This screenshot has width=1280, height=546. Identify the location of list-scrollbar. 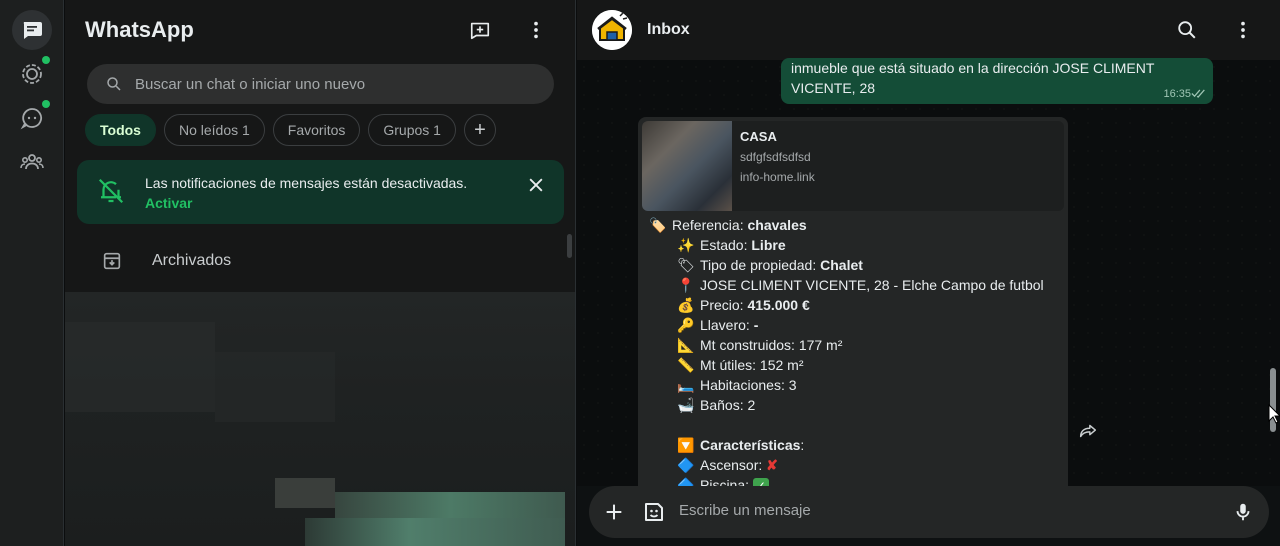
(569, 246).